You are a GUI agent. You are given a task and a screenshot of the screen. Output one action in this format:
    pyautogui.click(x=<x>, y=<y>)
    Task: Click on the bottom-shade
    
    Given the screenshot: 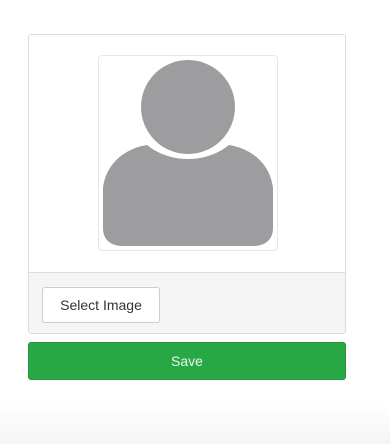 What is the action you would take?
    pyautogui.click(x=195, y=424)
    